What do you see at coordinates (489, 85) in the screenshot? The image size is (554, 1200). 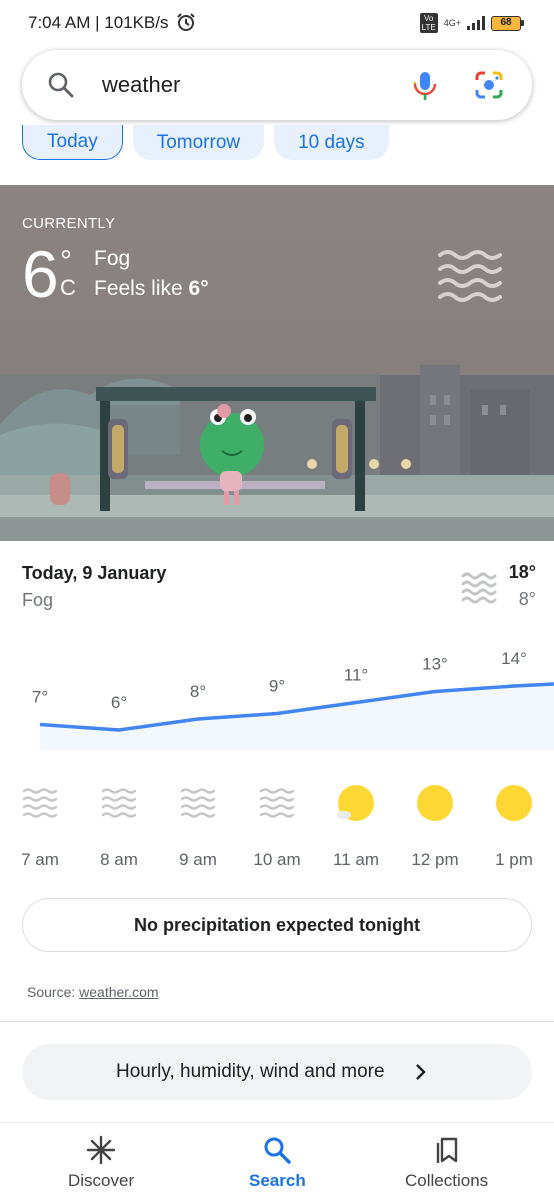 I see `lens-camera-icon` at bounding box center [489, 85].